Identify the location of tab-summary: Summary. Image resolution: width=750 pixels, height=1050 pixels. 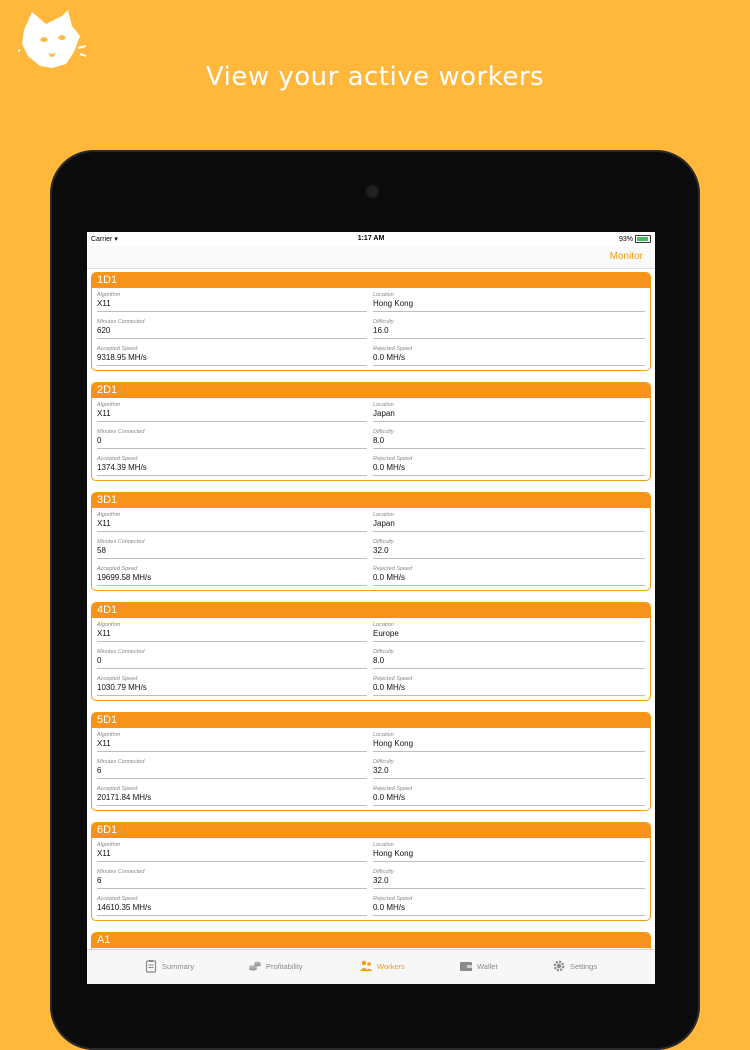
(169, 966).